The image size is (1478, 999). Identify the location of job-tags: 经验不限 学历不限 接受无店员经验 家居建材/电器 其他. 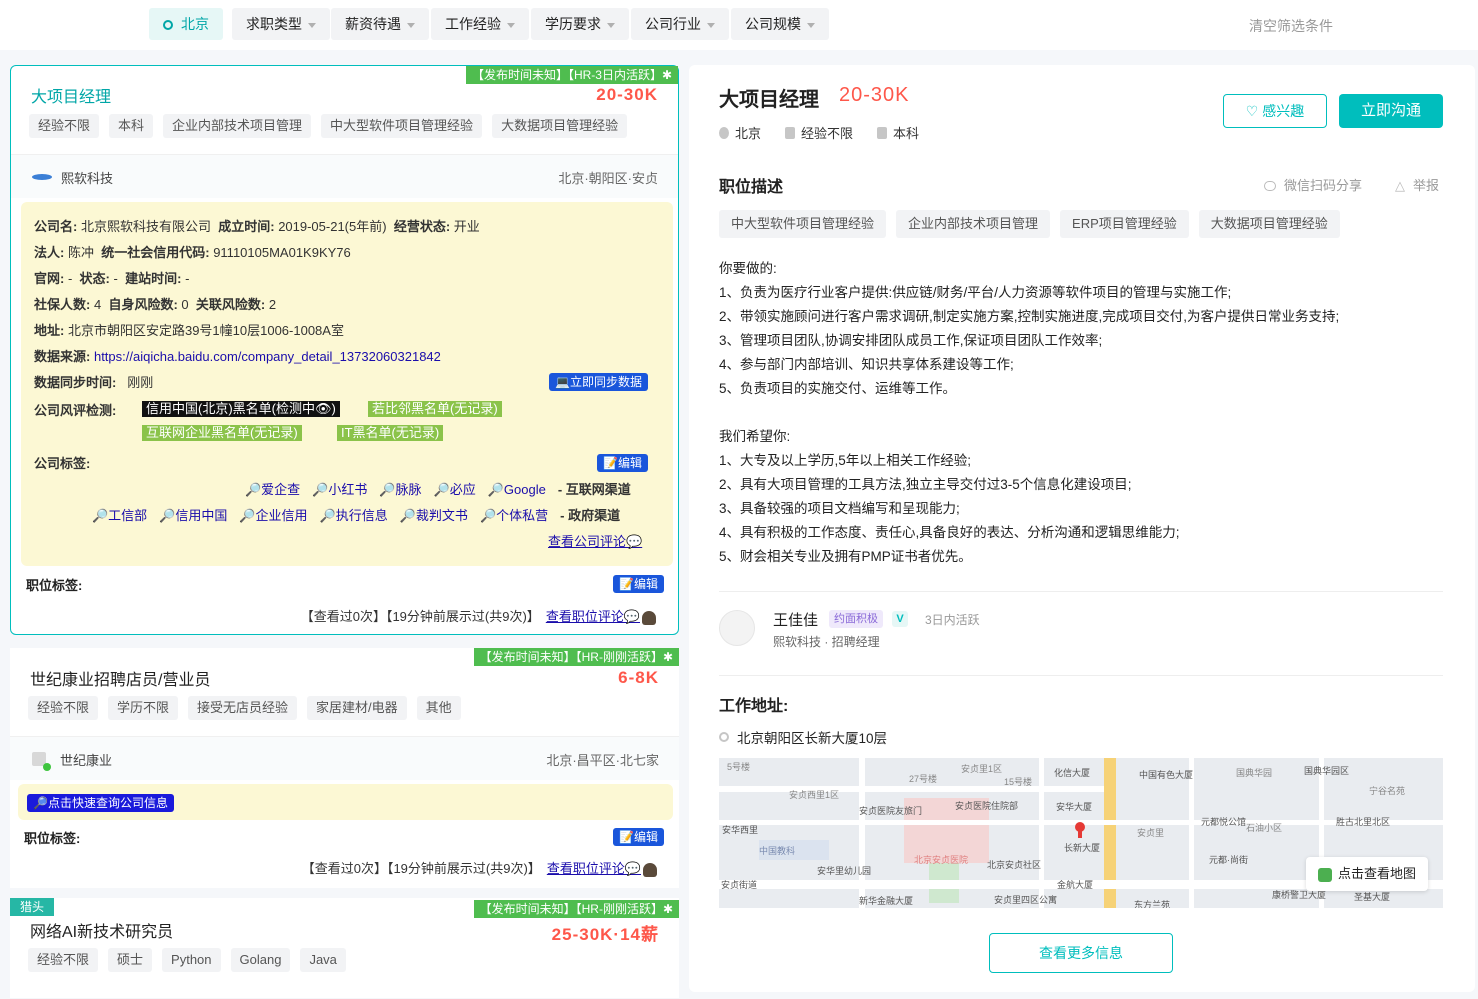
(244, 708).